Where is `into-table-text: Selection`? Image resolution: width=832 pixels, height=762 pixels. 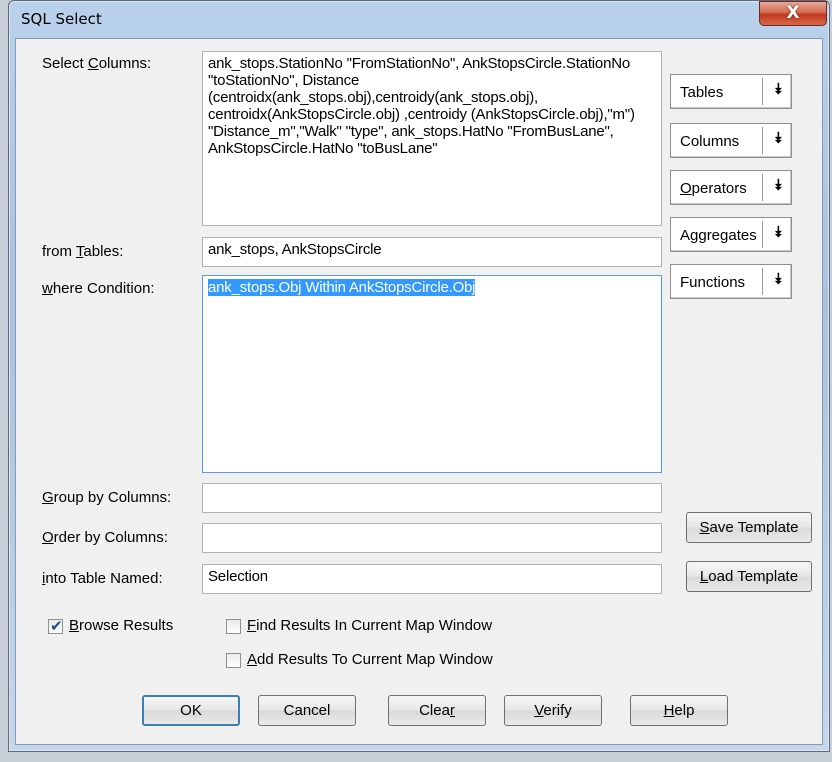
into-table-text: Selection is located at coordinates (238, 576).